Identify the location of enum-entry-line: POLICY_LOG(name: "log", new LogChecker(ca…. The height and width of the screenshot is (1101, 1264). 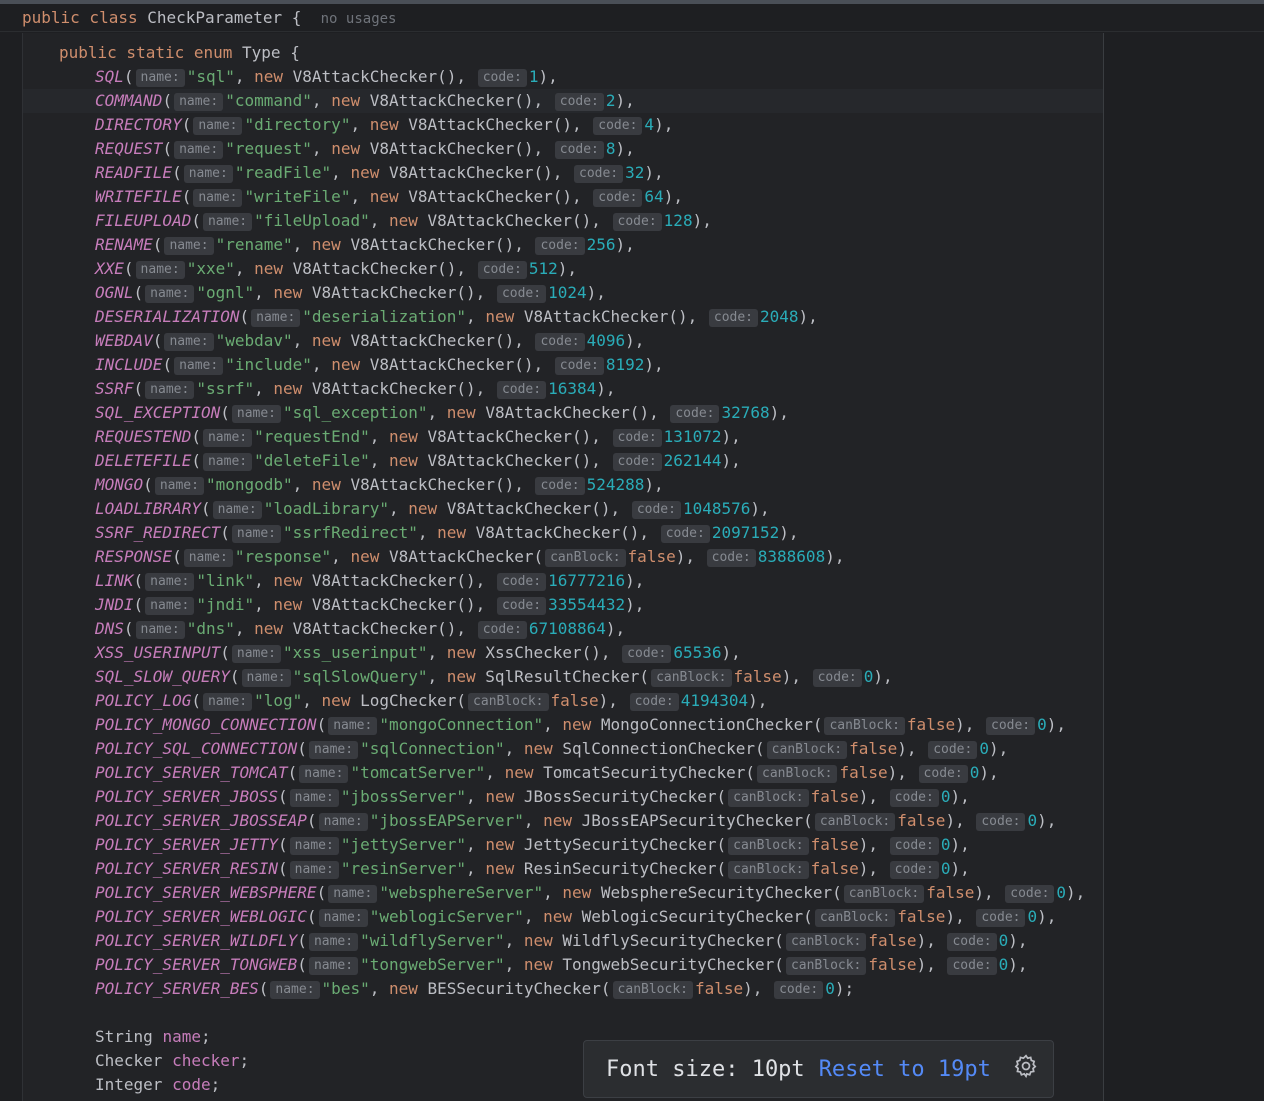
(563, 701).